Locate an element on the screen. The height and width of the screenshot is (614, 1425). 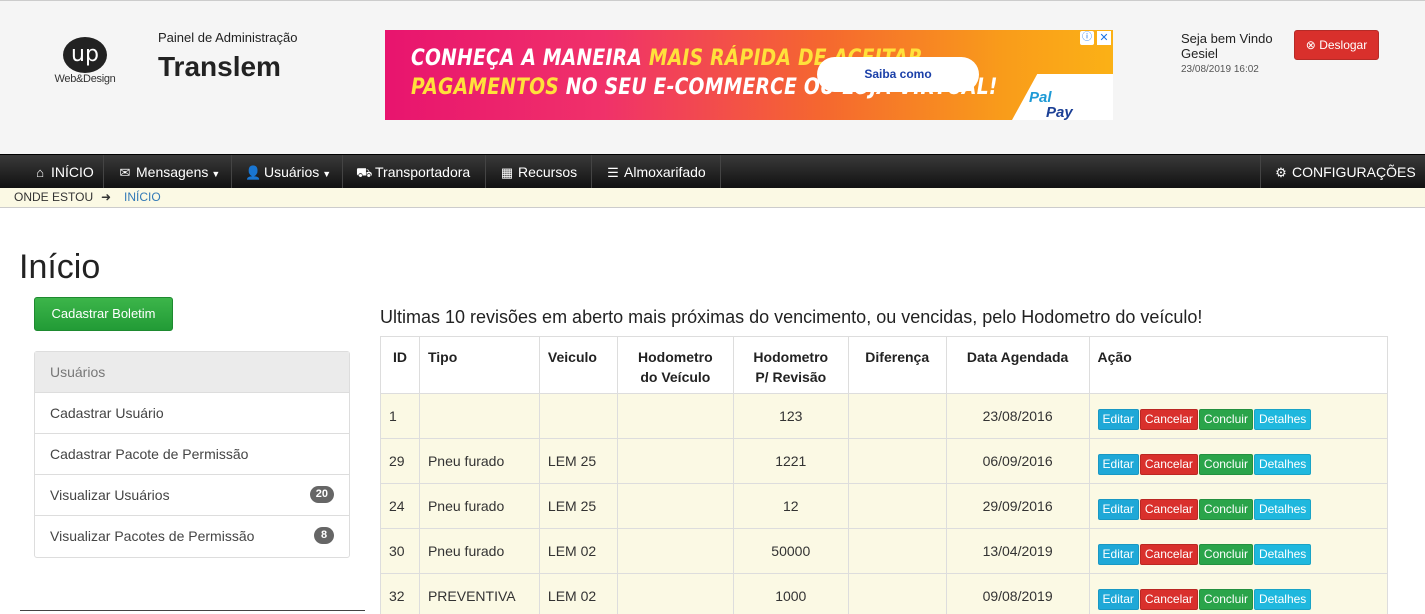
sidebar-item-view-permission-packages: Visualizar Pacotes de Permissão 8 is located at coordinates (192, 536).